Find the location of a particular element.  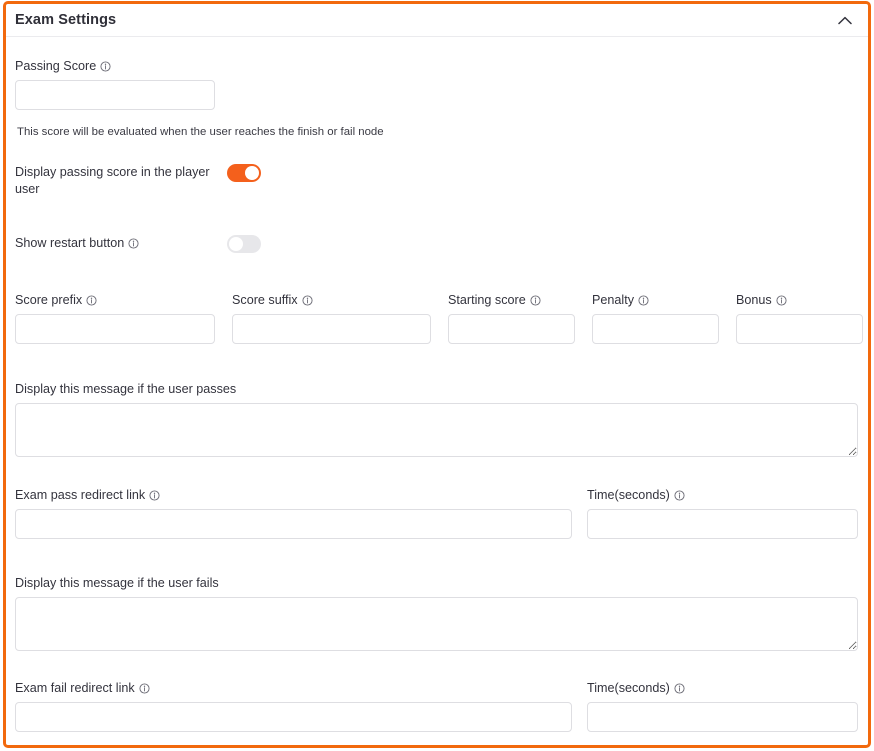

score-suffix-group: Score suffix is located at coordinates (331, 318).